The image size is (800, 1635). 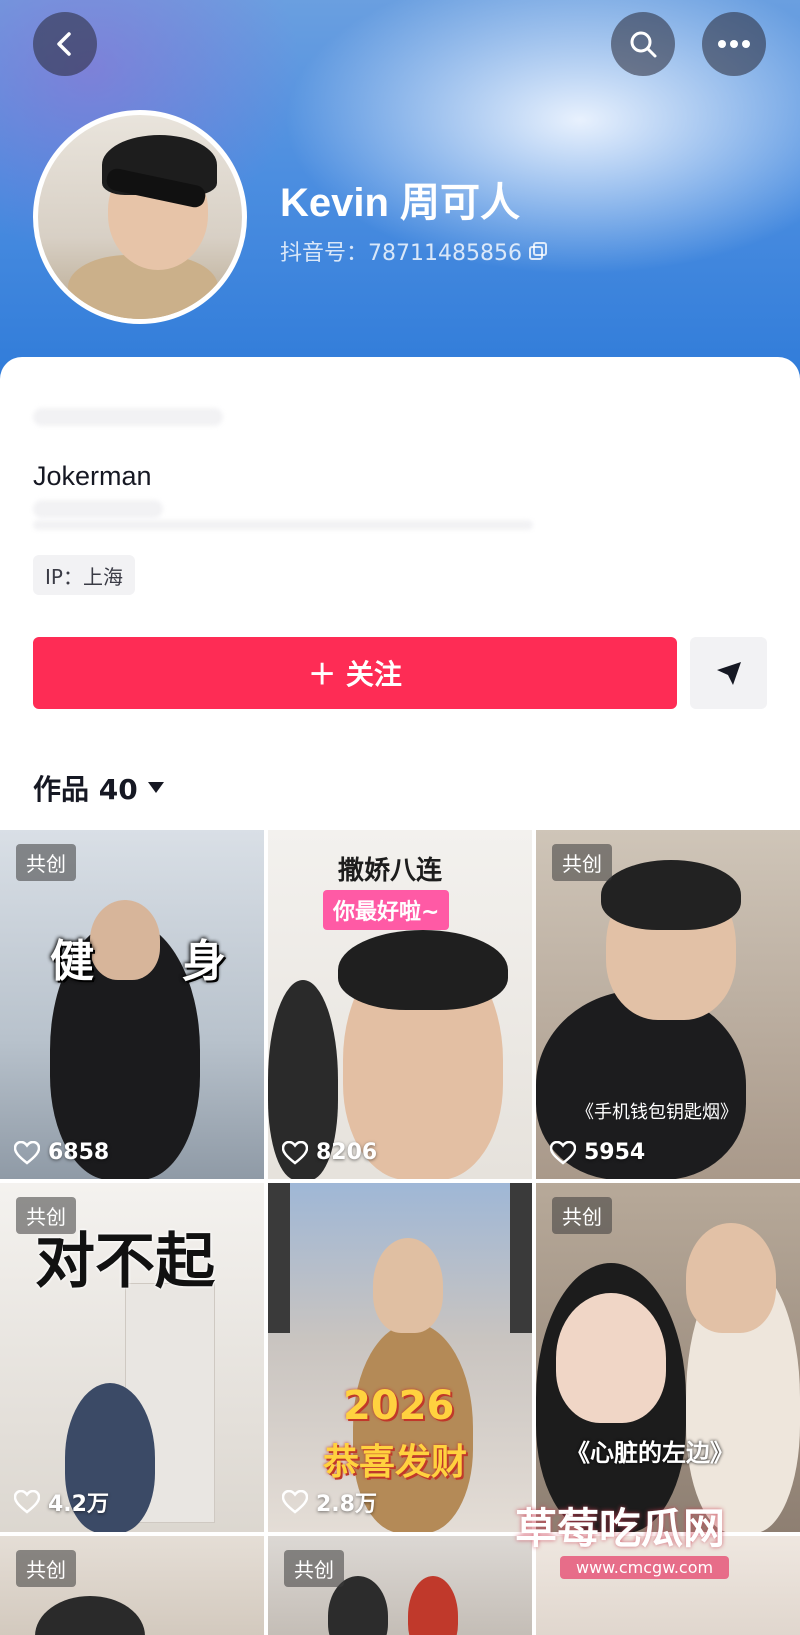 What do you see at coordinates (78, 1504) in the screenshot?
I see `likes-value: 4.2万` at bounding box center [78, 1504].